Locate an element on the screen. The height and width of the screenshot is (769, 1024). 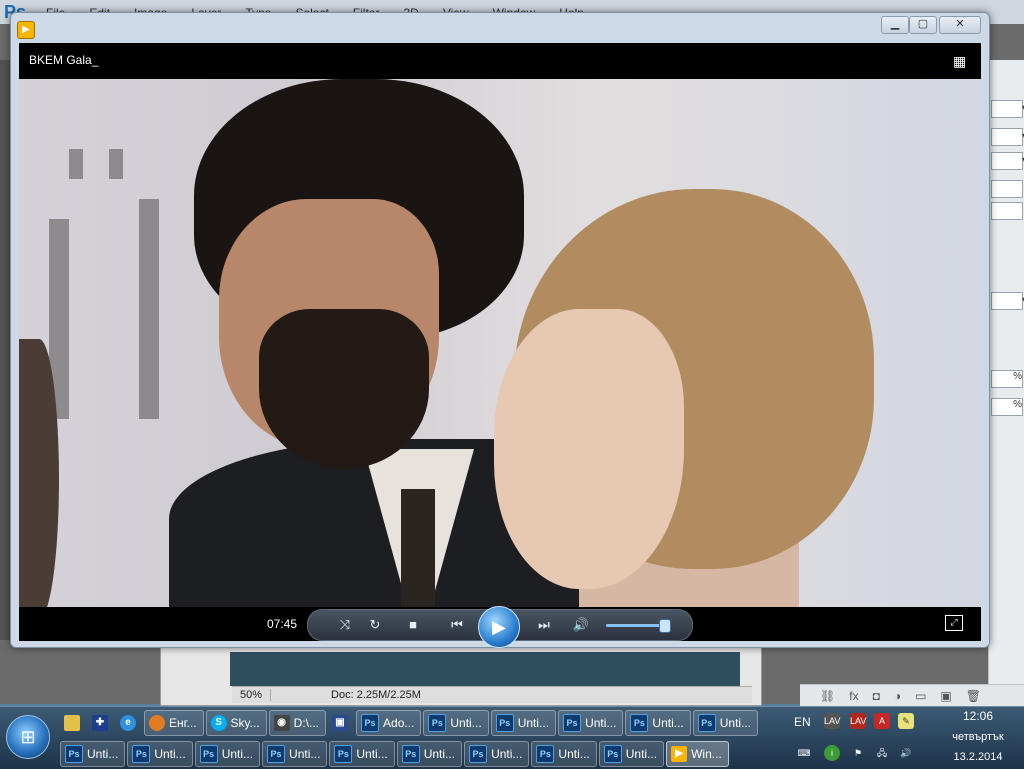
notes-icon: ✎ is located at coordinates (906, 721).